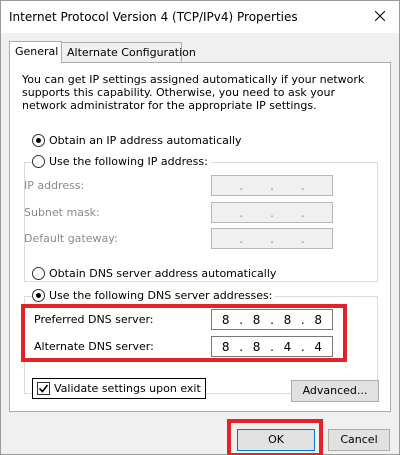  What do you see at coordinates (128, 52) in the screenshot?
I see `tab-alternate-configuration: Alternate Configuration` at bounding box center [128, 52].